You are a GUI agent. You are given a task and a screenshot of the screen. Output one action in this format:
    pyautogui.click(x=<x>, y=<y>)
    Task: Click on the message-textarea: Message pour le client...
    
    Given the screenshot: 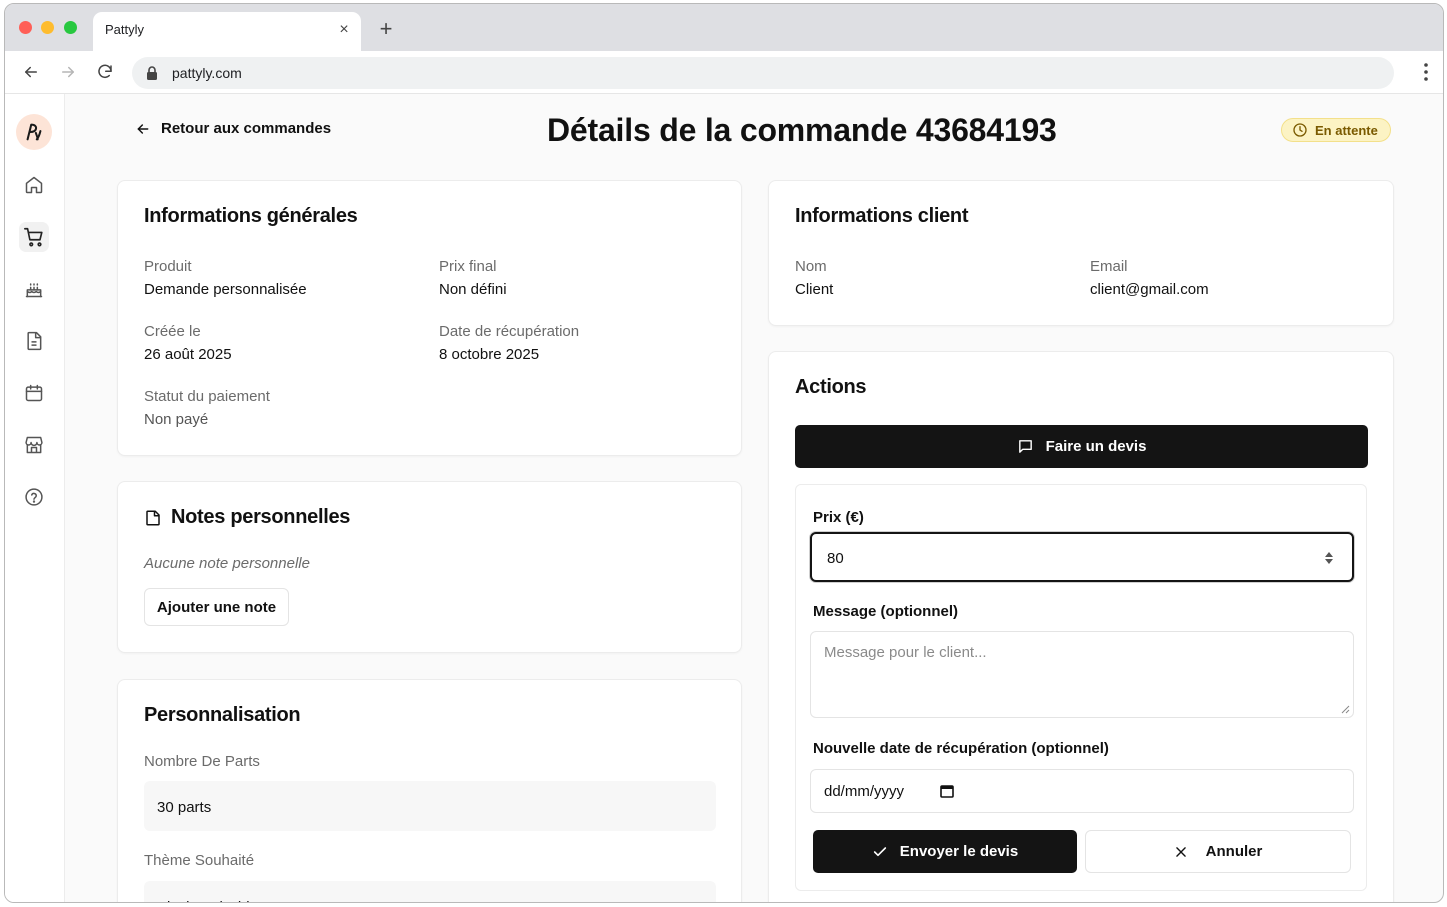 What is the action you would take?
    pyautogui.click(x=1082, y=674)
    